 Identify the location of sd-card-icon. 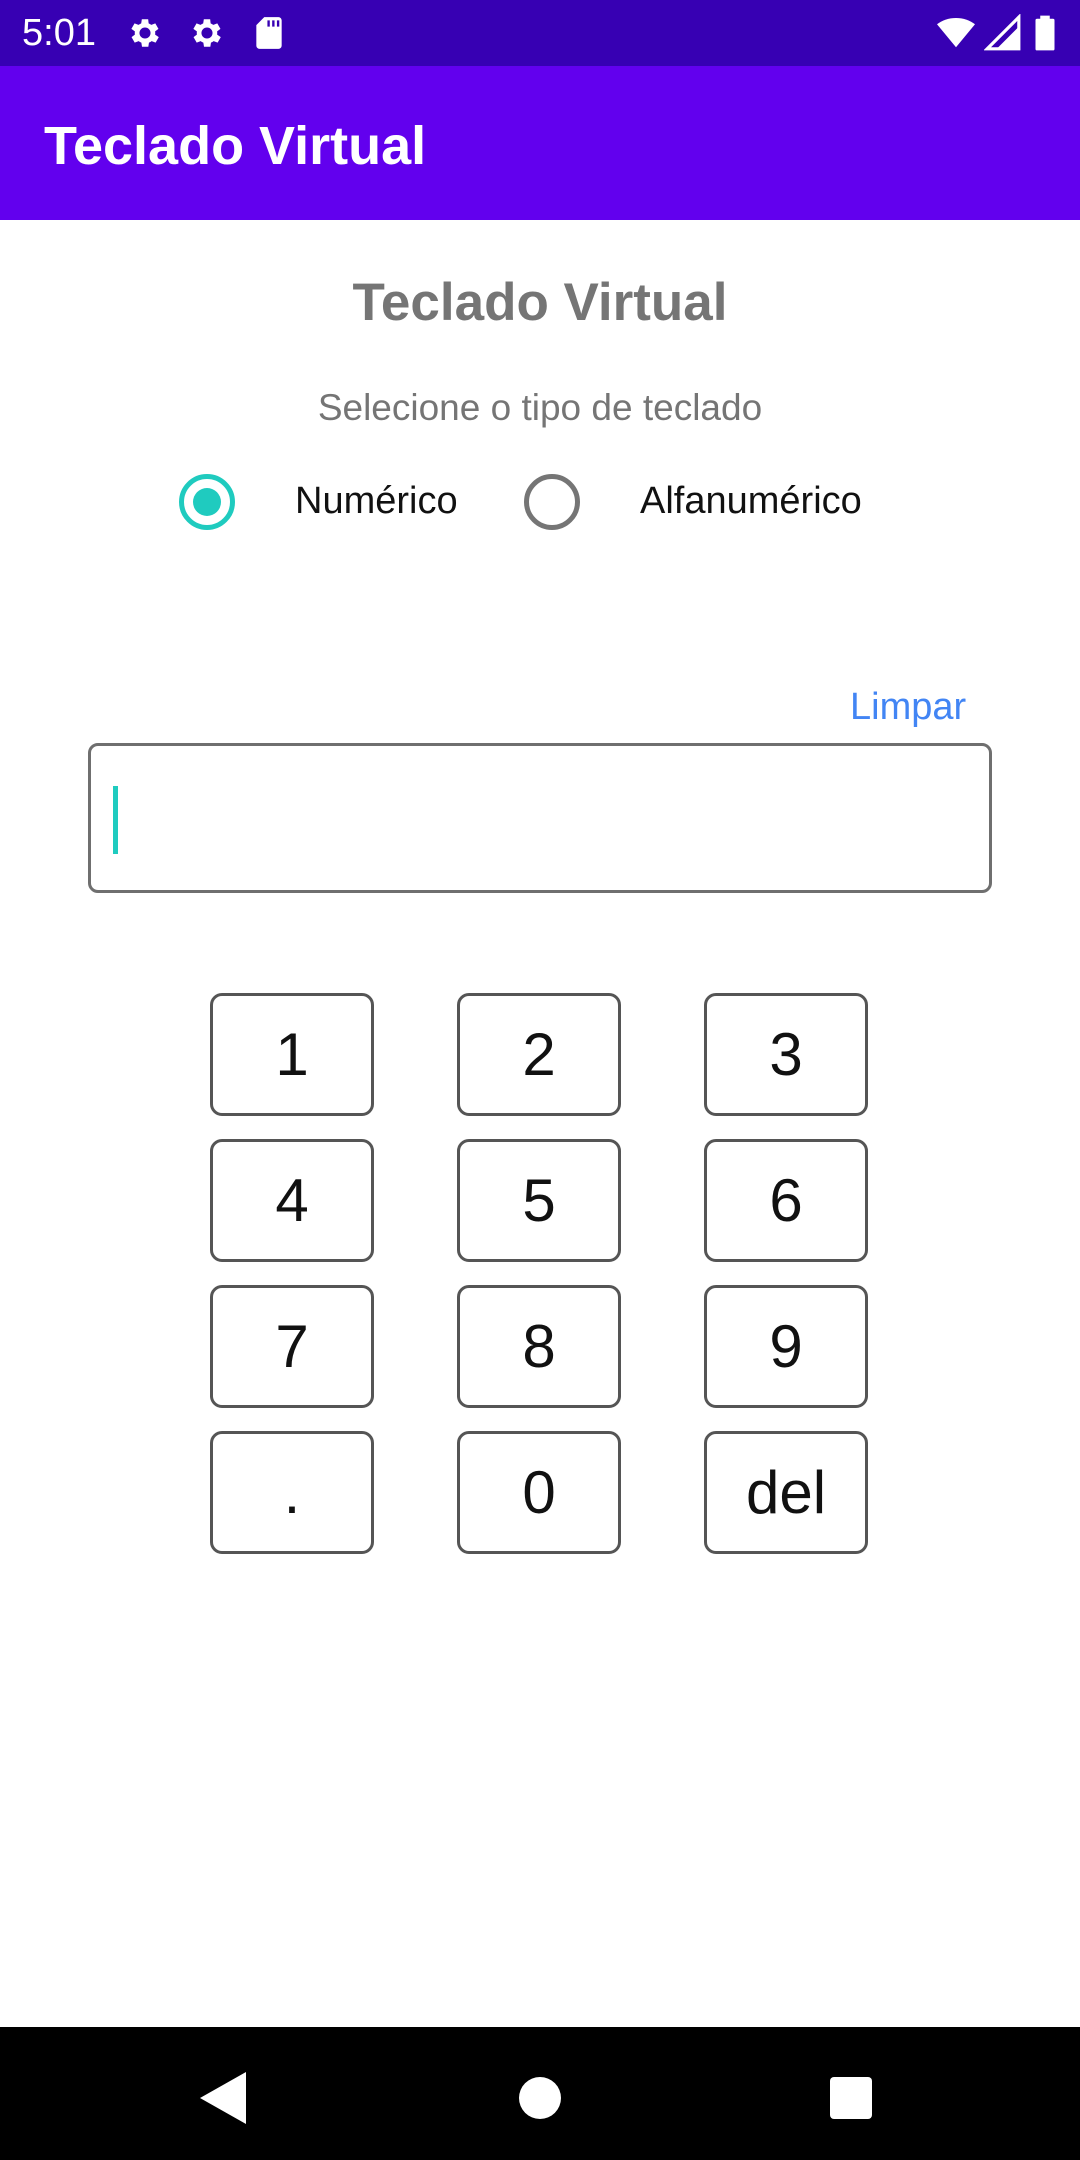
(269, 33).